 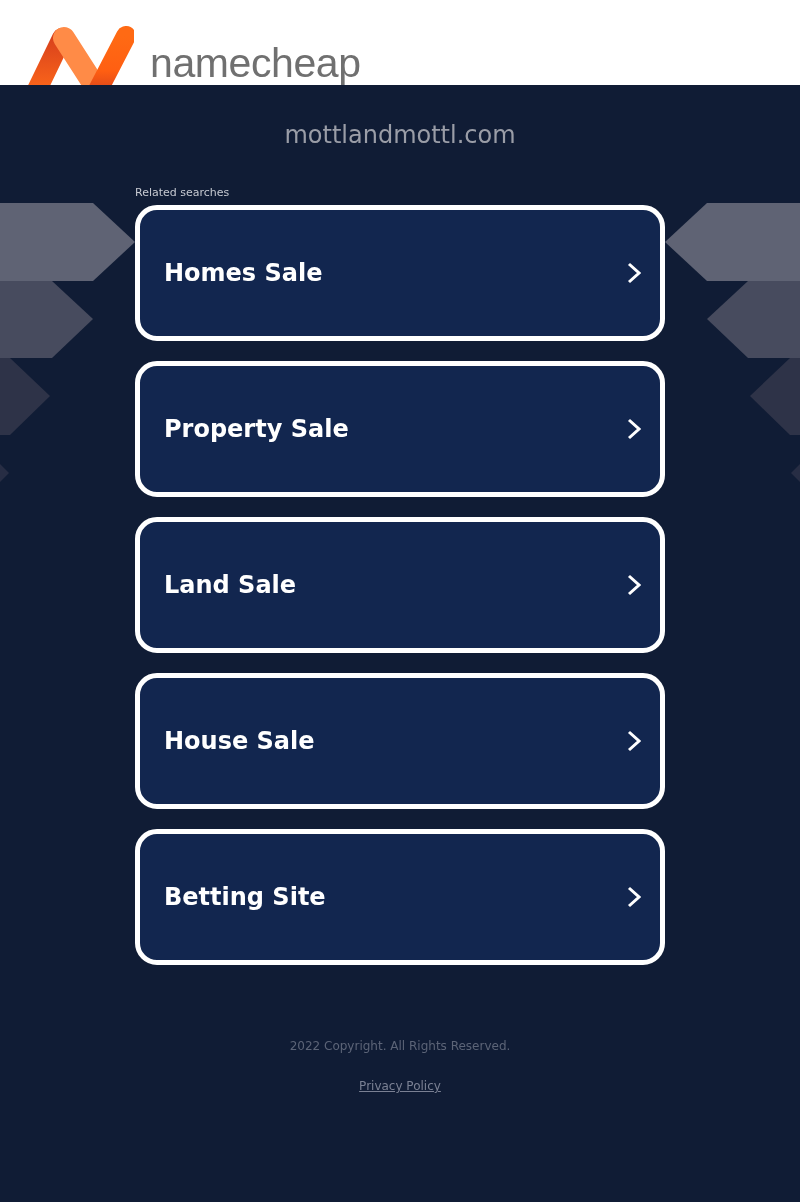 I want to click on copyright-text: 2022 Copyright. All Rights Reserved., so click(x=400, y=1046).